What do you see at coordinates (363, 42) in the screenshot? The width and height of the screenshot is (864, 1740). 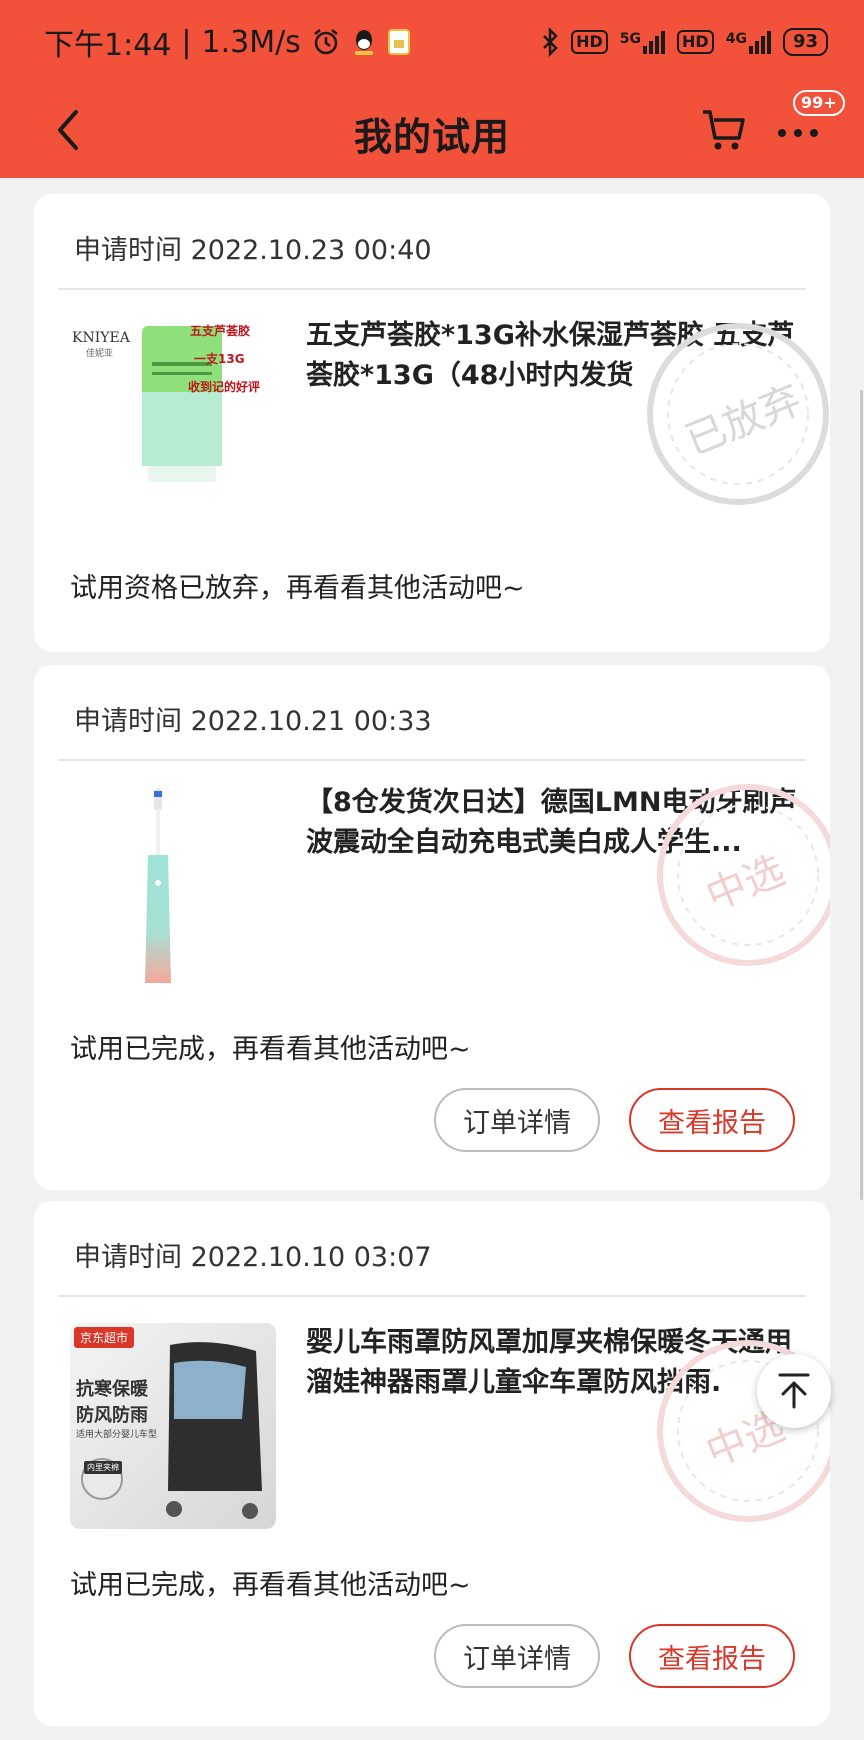 I see `qq-icon` at bounding box center [363, 42].